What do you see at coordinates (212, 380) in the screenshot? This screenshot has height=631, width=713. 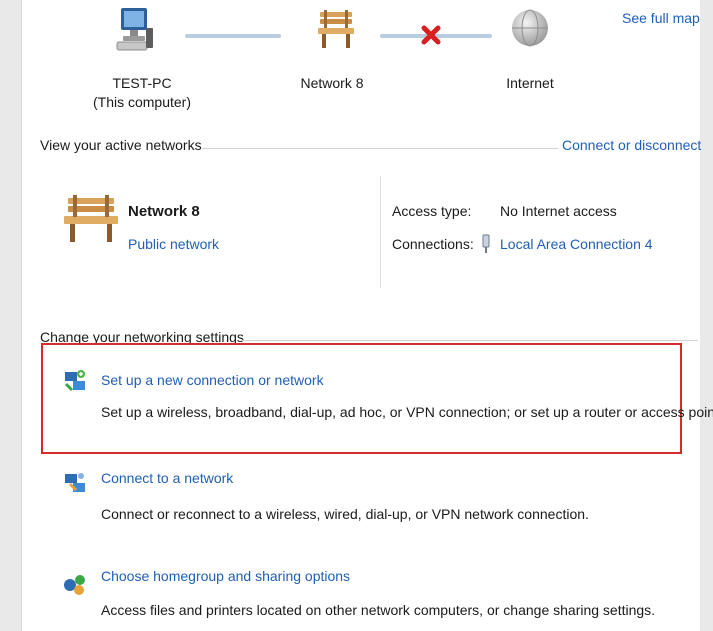 I see `setup-new-connection-link: Set up a new connection or network` at bounding box center [212, 380].